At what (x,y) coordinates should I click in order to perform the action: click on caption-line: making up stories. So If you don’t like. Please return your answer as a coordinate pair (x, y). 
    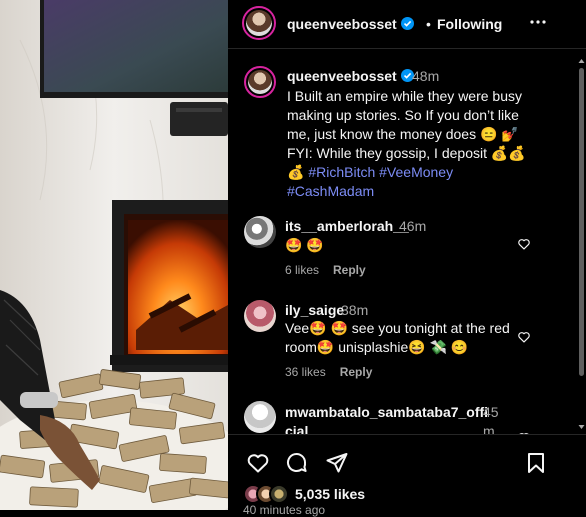
    Looking at the image, I should click on (403, 115).